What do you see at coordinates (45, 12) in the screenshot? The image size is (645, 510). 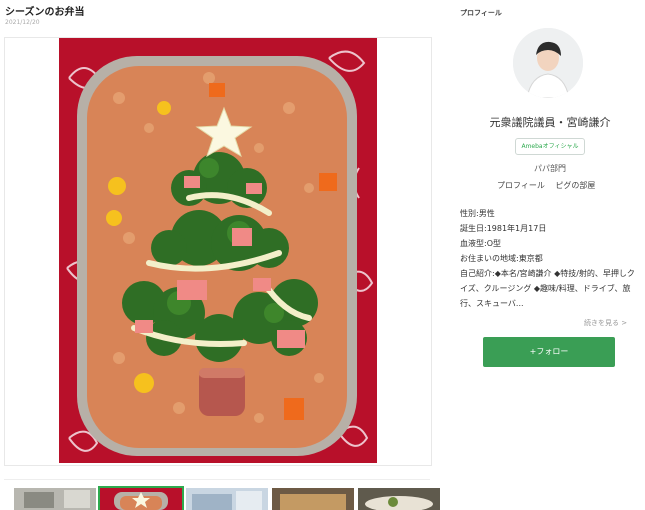 I see `post-title: シーズンのお弁当` at bounding box center [45, 12].